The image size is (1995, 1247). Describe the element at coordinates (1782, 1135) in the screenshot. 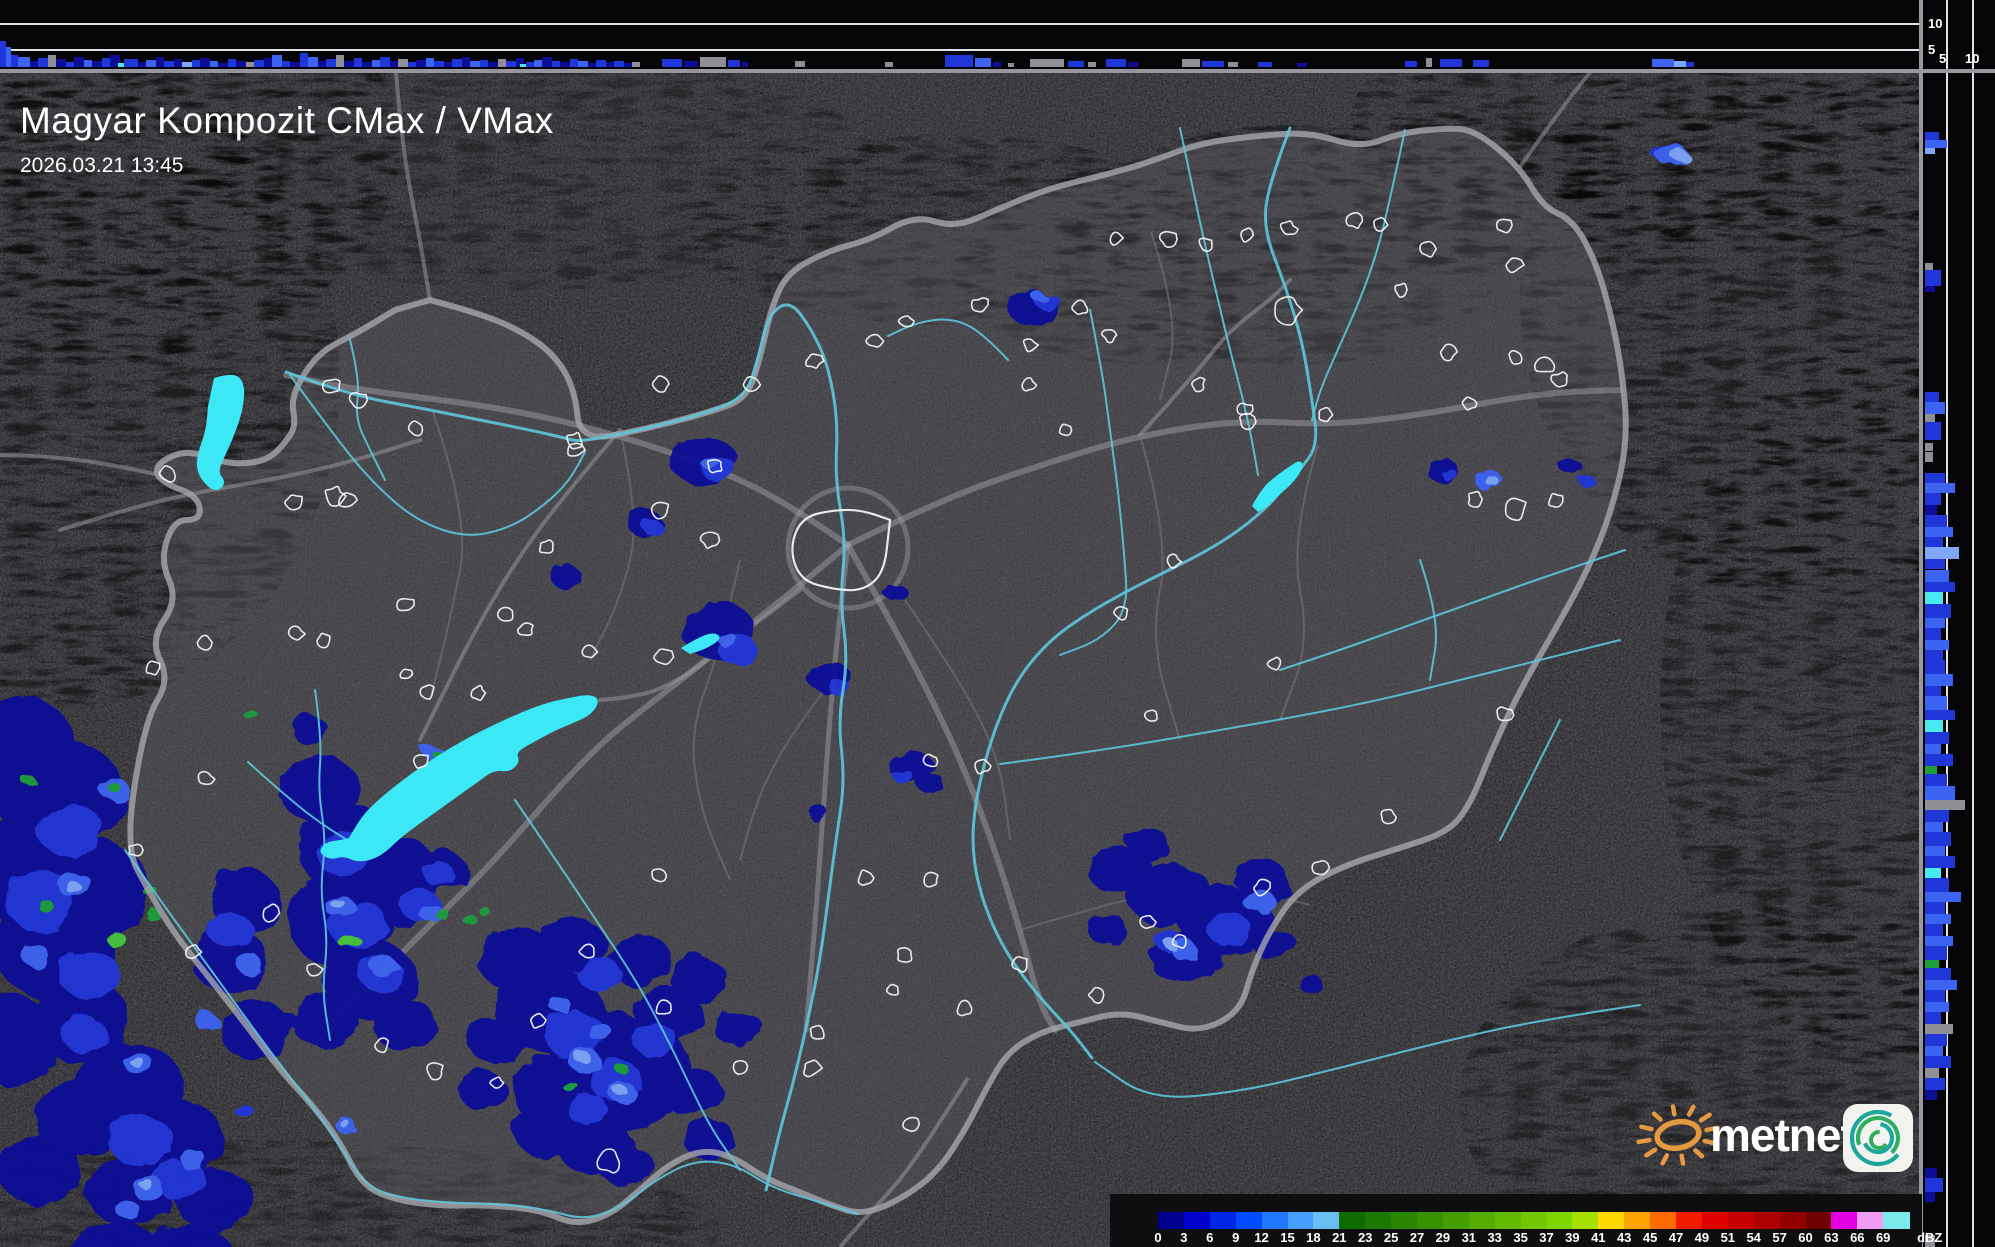

I see `logo-text: metnet` at that location.